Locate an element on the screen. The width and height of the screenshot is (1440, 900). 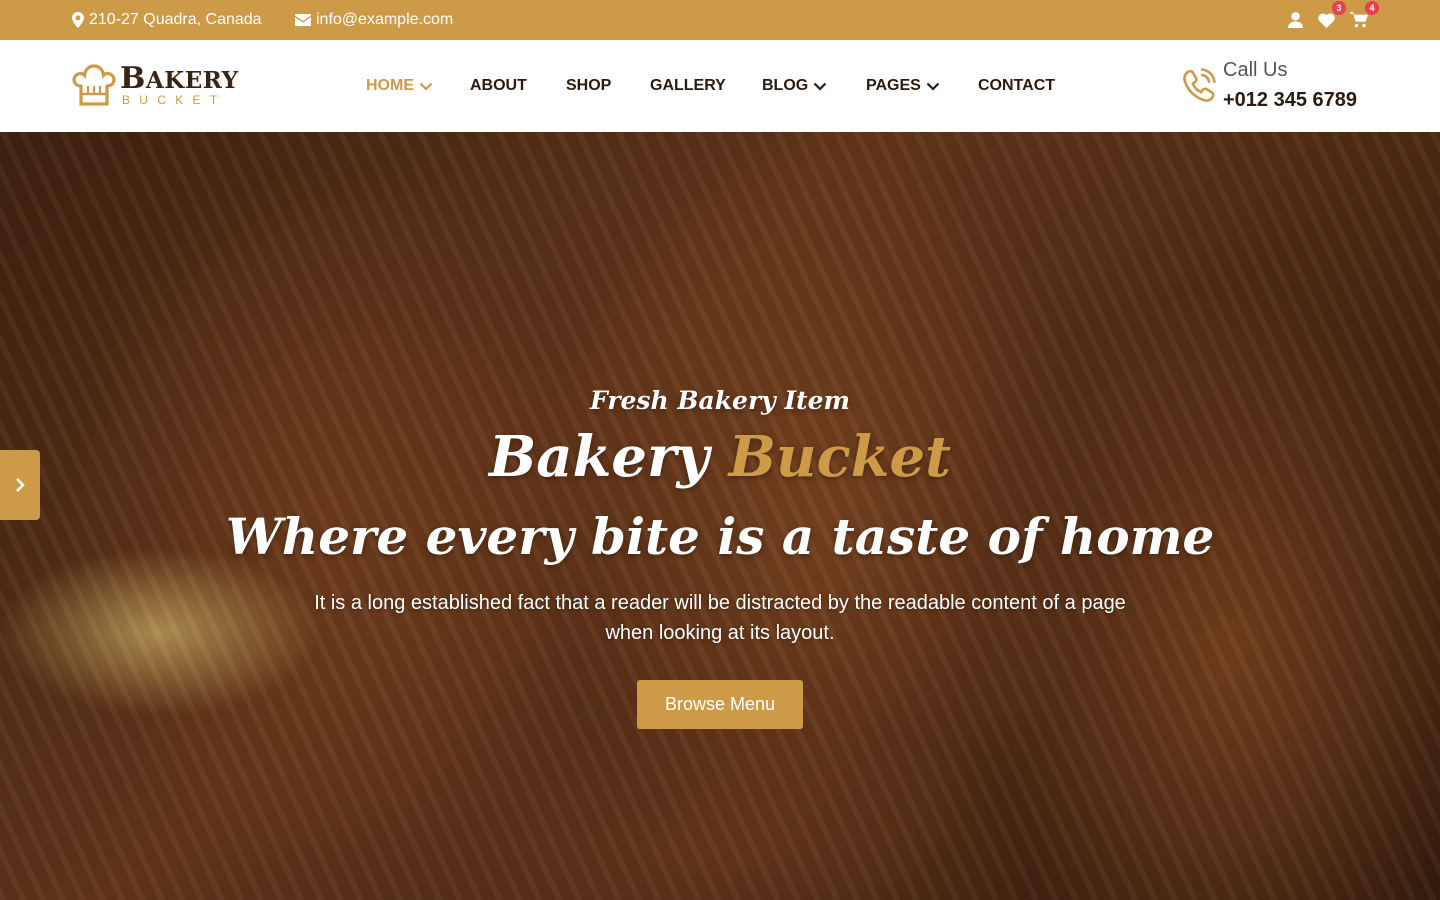
email-link: info@example.com is located at coordinates (384, 20).